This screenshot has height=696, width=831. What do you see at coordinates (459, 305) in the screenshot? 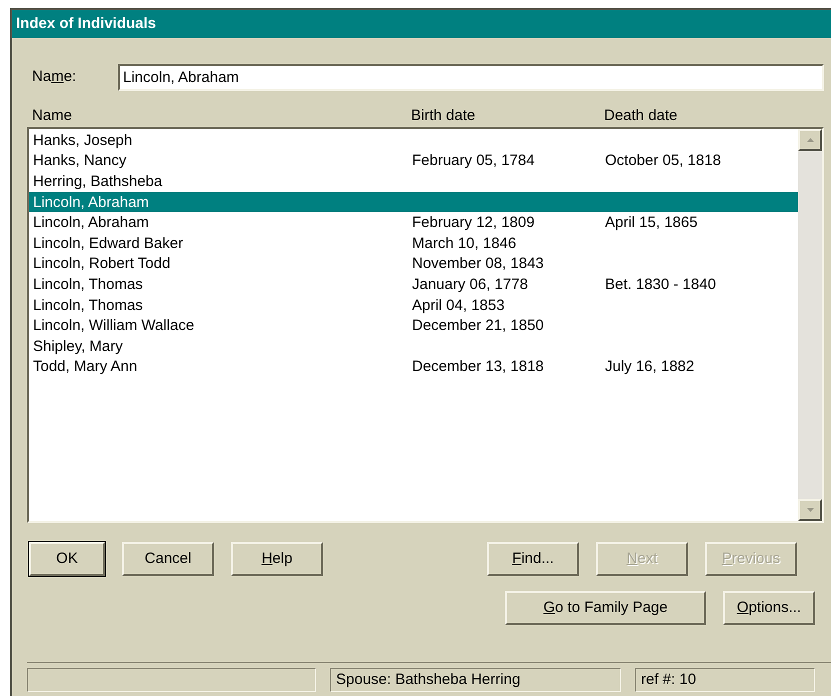
I see `birth-date-cell-text: April 04, 1853` at bounding box center [459, 305].